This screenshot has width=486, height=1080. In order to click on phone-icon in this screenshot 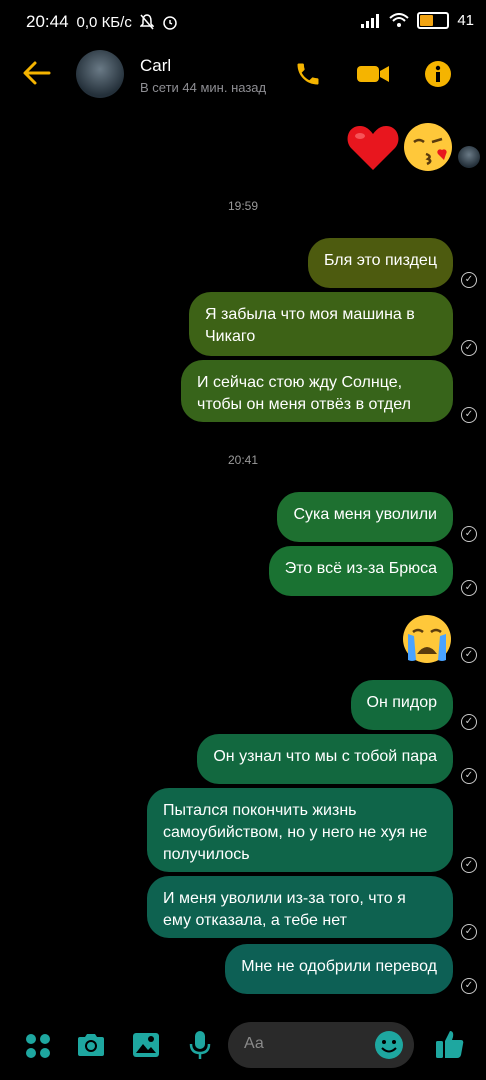, I will do `click(308, 74)`.